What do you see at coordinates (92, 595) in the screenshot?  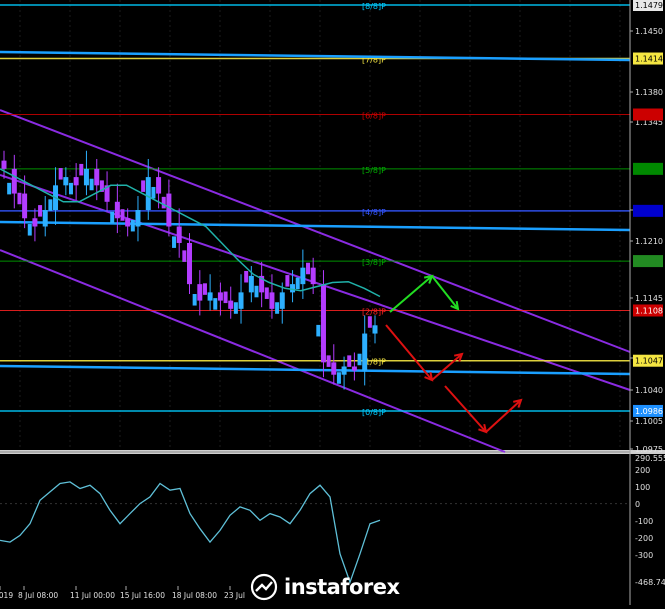 I see `date-label: 11 Jul 00:00` at bounding box center [92, 595].